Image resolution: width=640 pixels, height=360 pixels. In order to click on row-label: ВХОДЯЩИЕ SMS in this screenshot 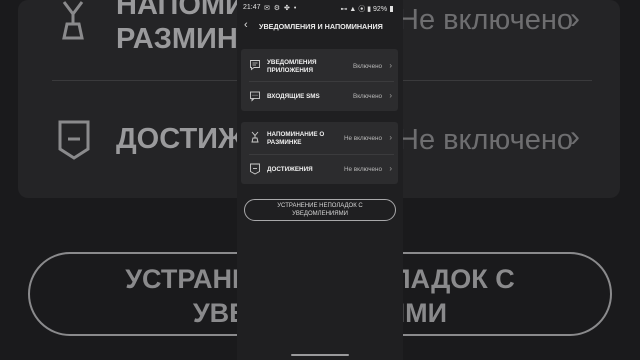, I will do `click(293, 96)`.